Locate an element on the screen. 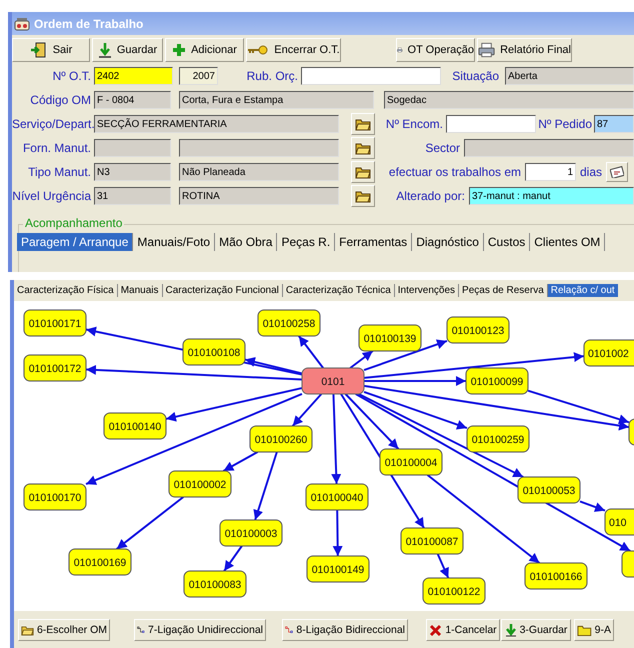 This screenshot has height=648, width=634. printer-icon is located at coordinates (487, 50).